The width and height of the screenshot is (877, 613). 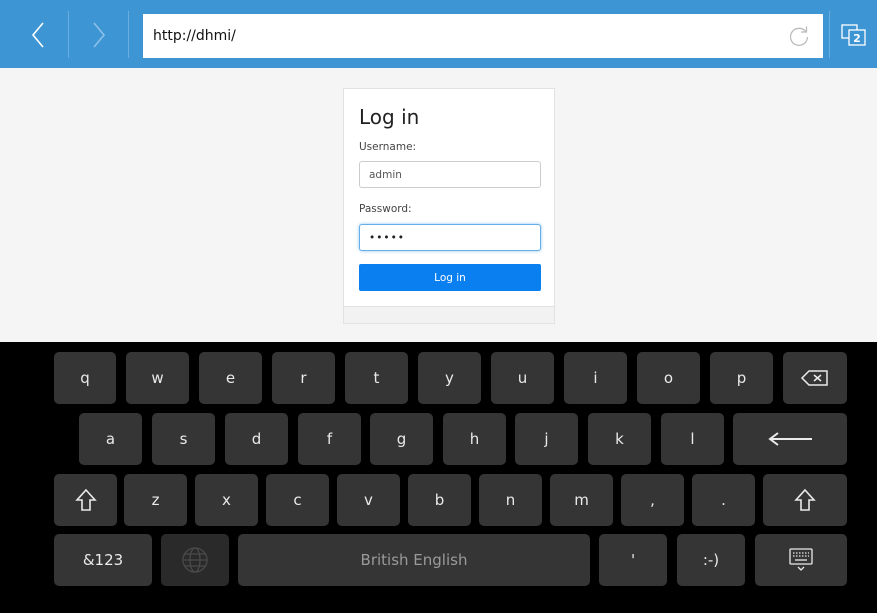 What do you see at coordinates (103, 560) in the screenshot?
I see `symbols-key: &123` at bounding box center [103, 560].